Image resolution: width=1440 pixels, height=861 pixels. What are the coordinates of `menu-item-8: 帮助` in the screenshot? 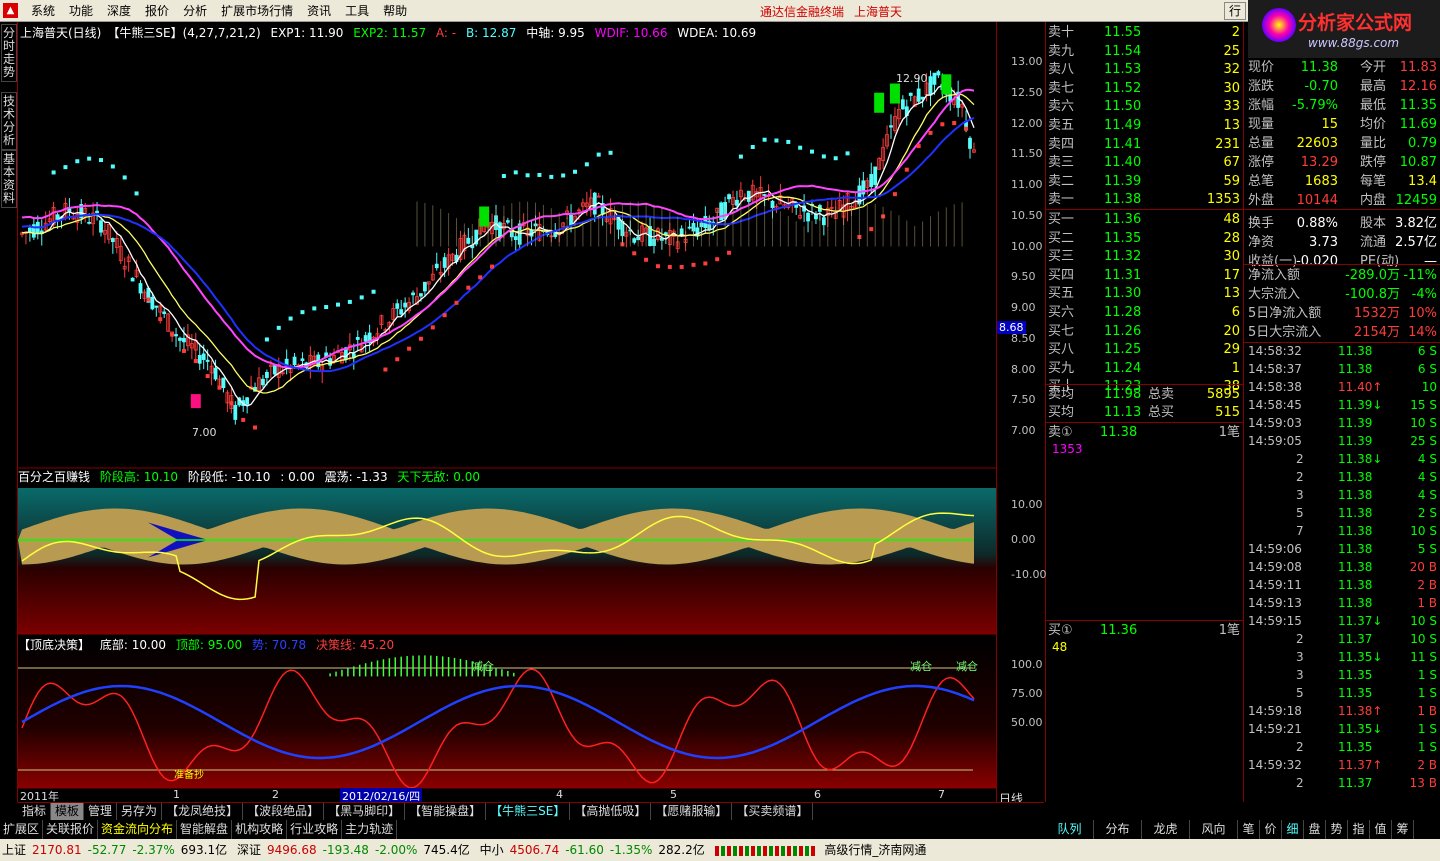 It's located at (395, 11).